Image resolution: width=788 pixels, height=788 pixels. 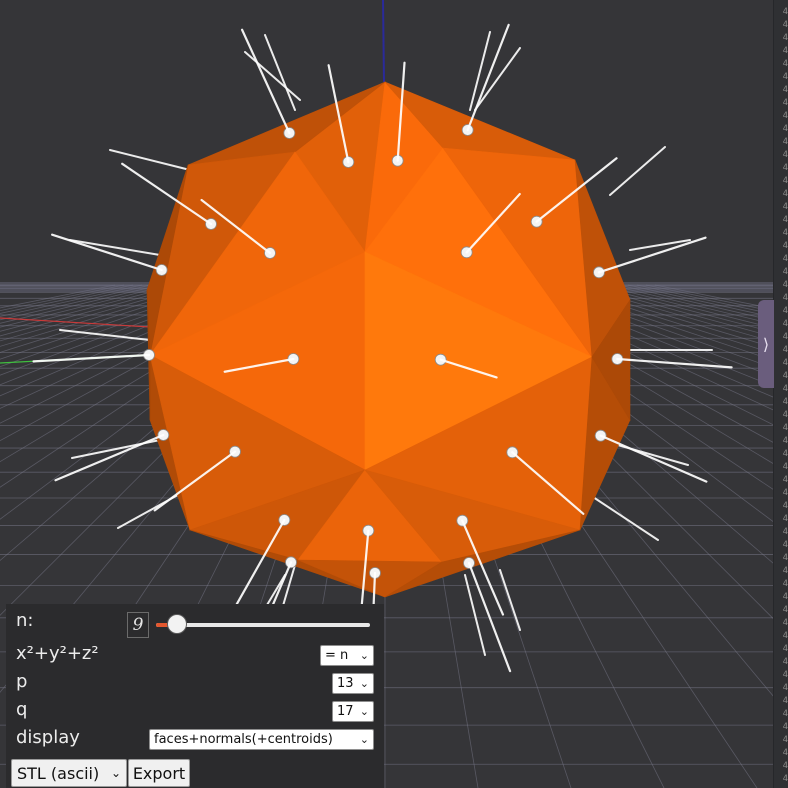 I want to click on export-button: Export, so click(x=159, y=773).